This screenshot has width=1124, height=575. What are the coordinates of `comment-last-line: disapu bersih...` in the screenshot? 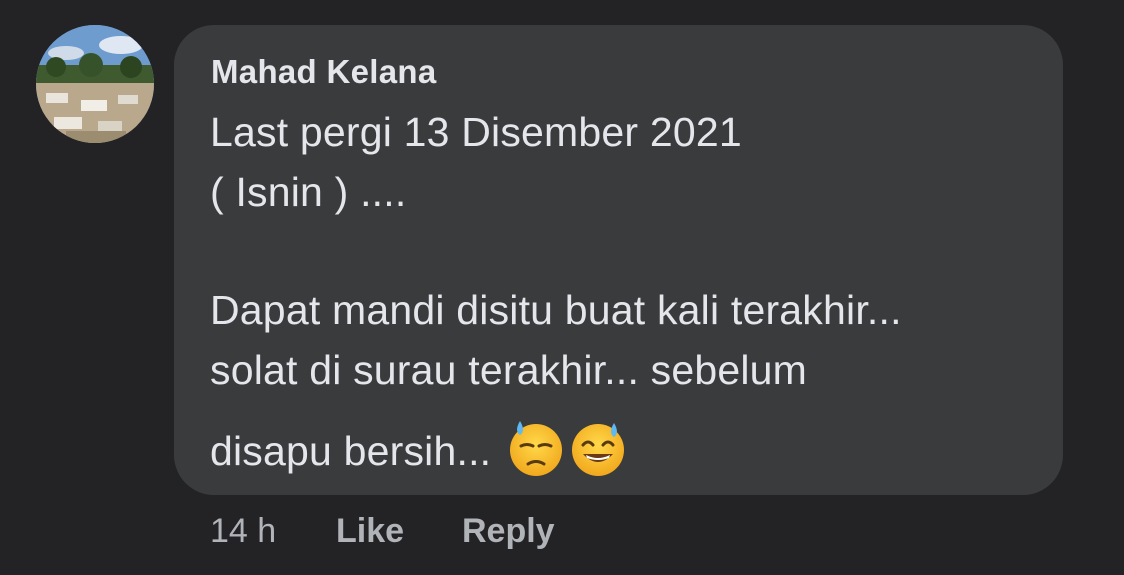 It's located at (418, 452).